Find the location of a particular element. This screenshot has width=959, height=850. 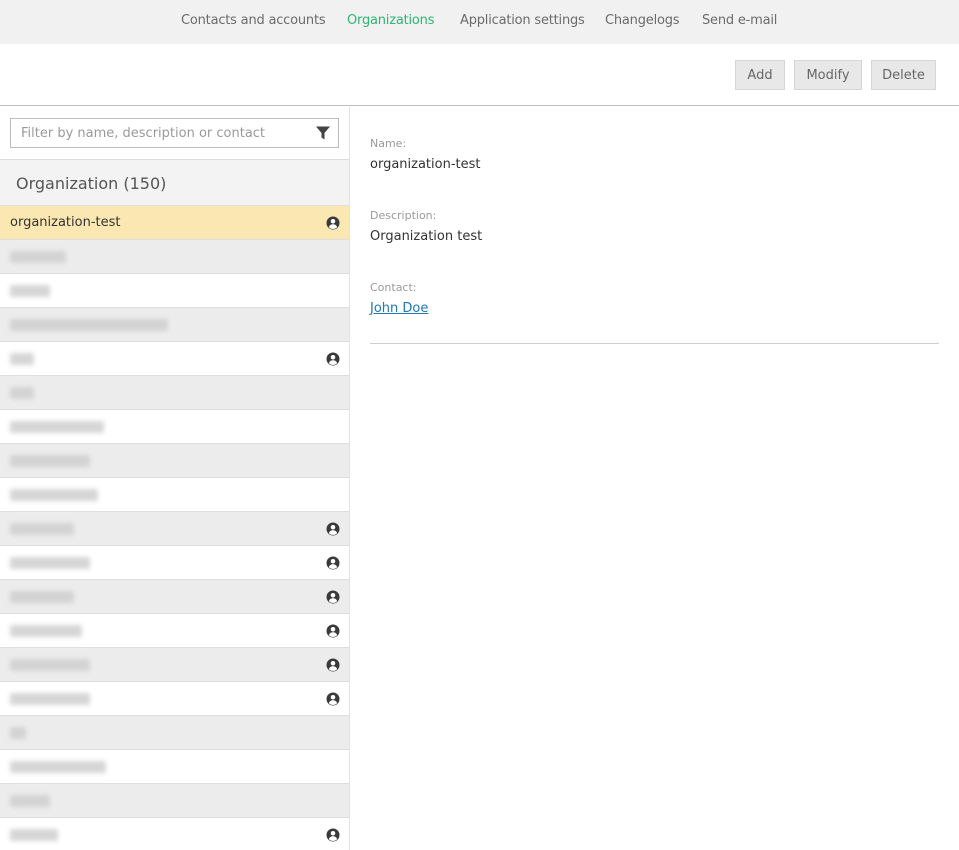

name-label: Name: is located at coordinates (388, 143).